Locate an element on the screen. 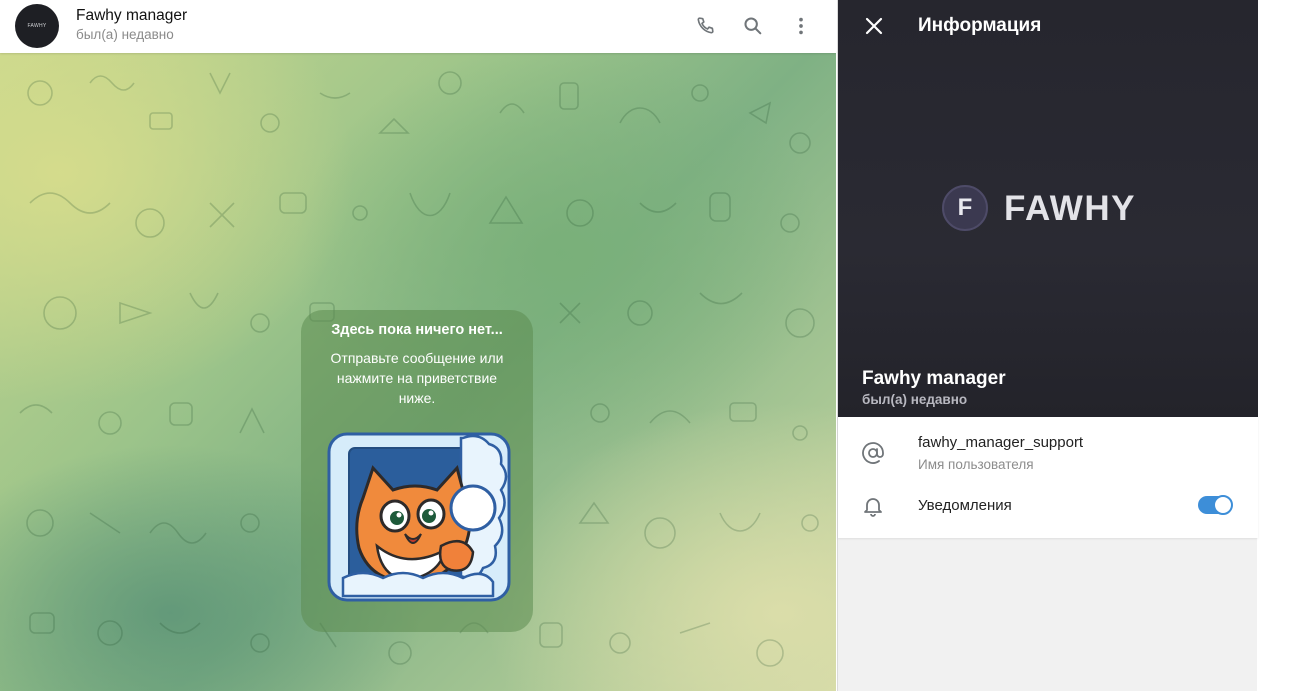  brand-logo: F FAWHY is located at coordinates (1050, 209).